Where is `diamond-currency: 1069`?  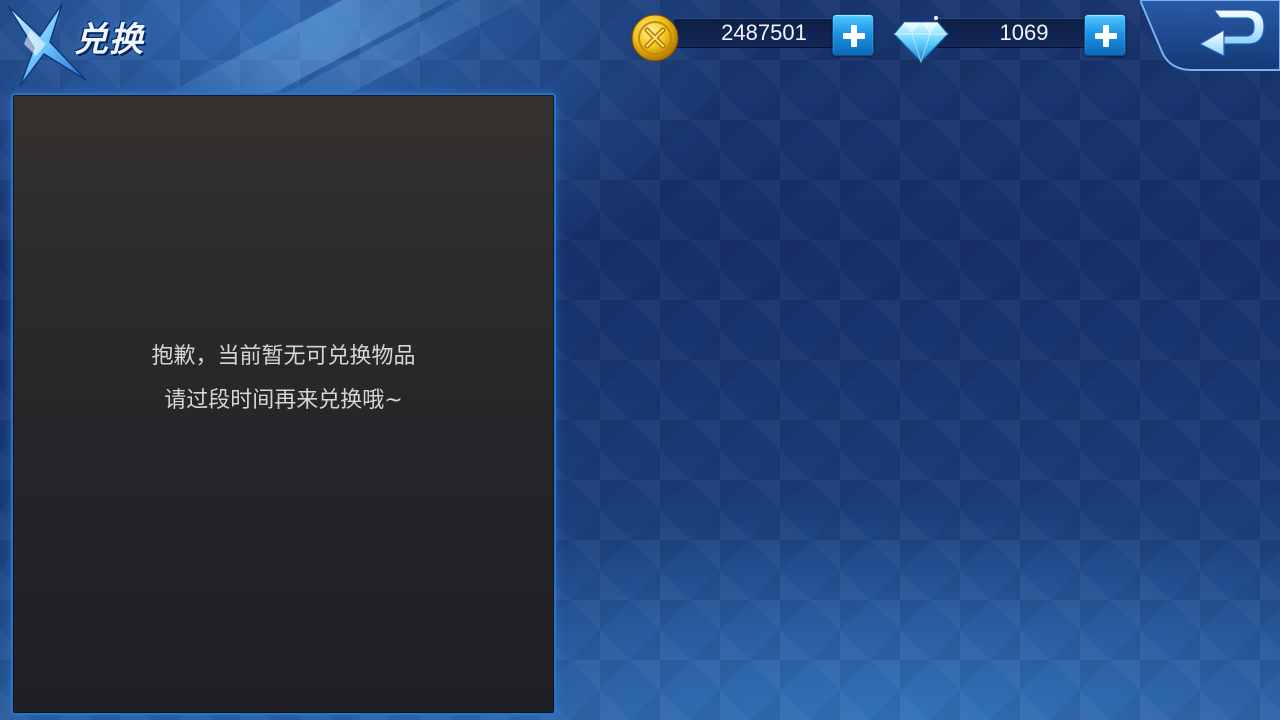
diamond-currency: 1069 is located at coordinates (1011, 39).